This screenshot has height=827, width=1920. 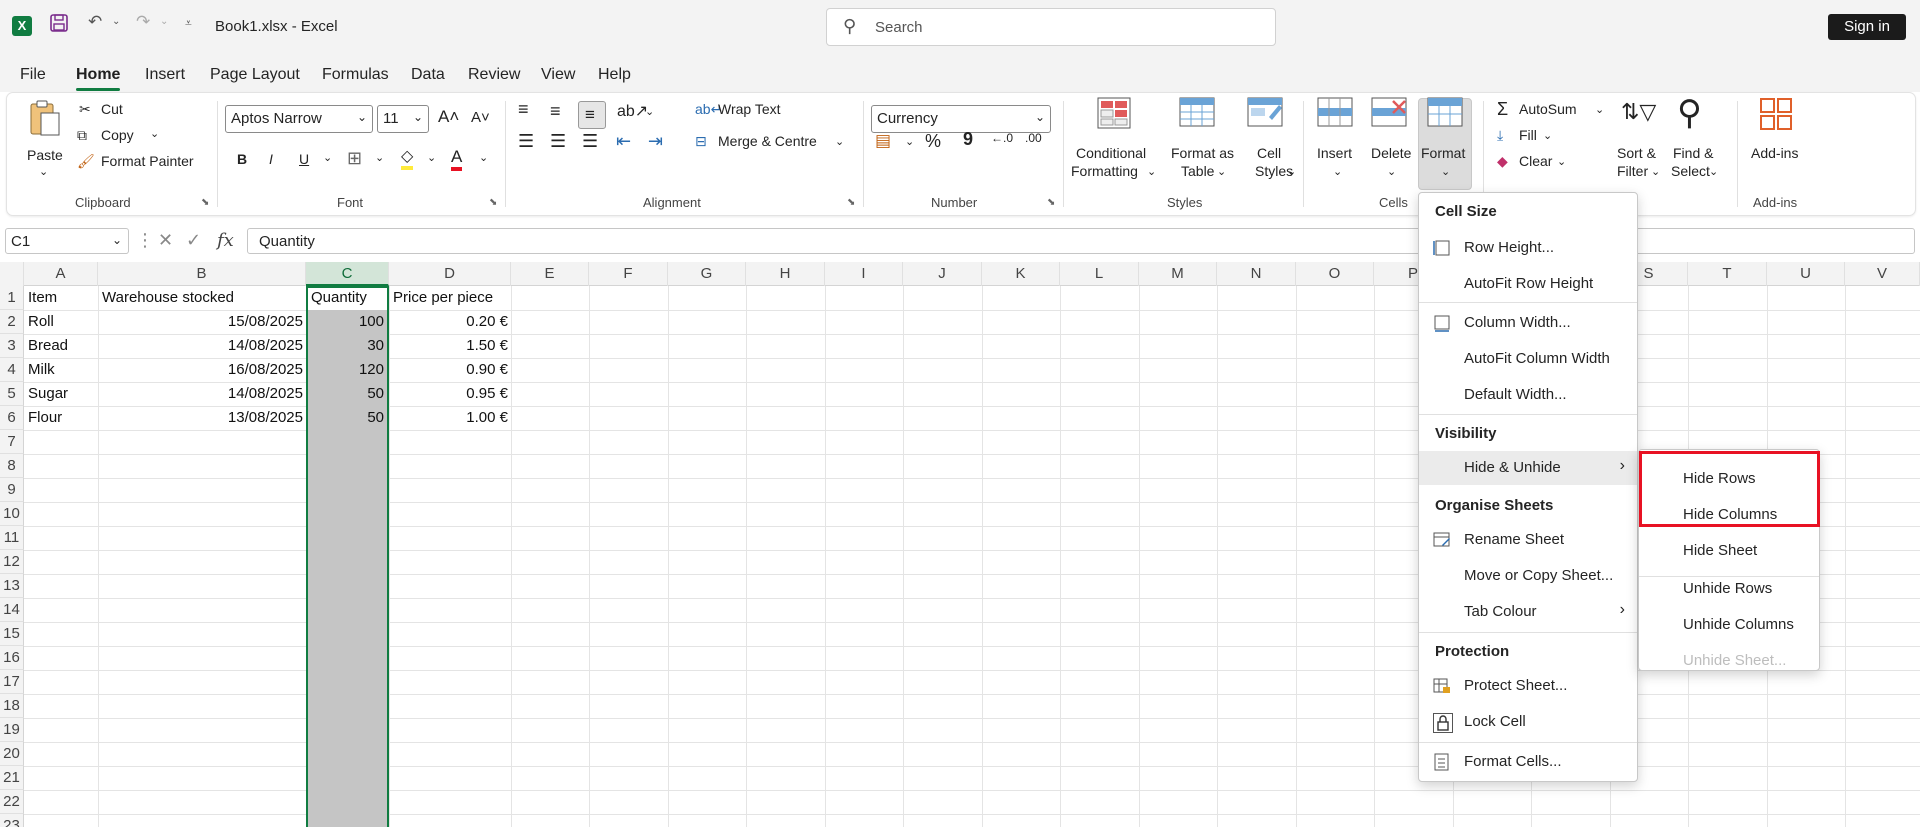 I want to click on row-header: 18, so click(x=12, y=706).